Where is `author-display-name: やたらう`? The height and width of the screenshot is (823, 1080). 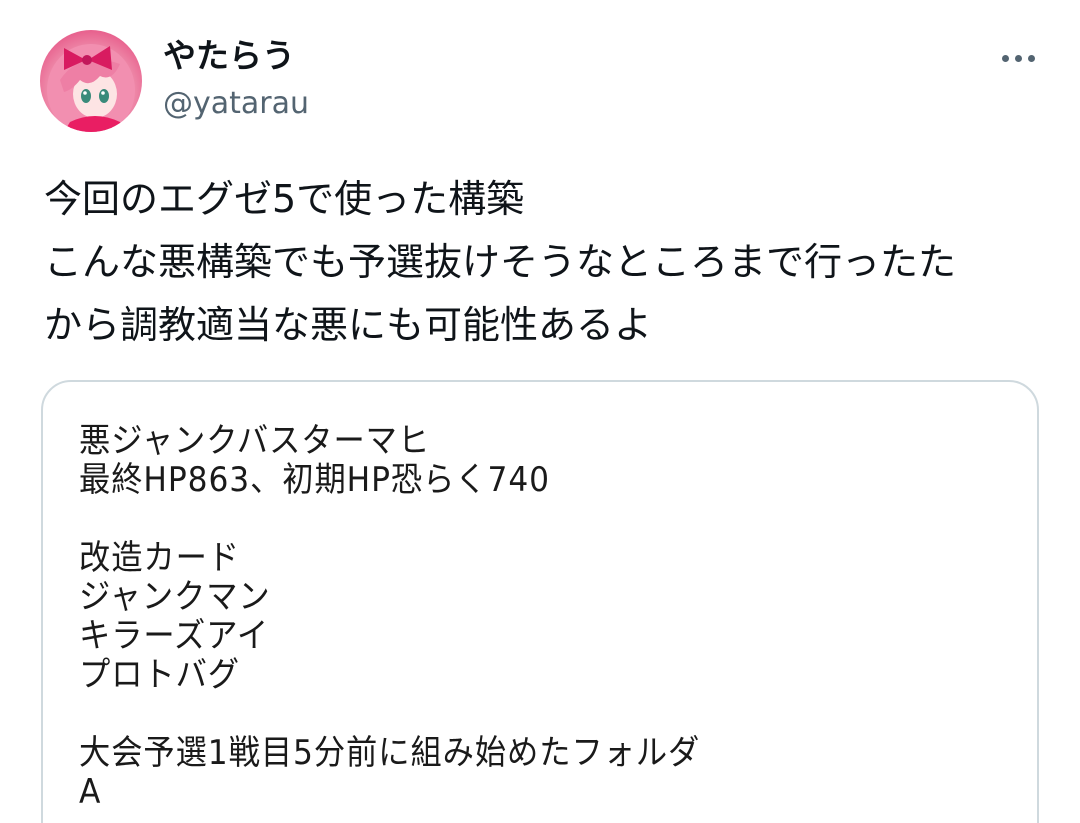 author-display-name: やたらう is located at coordinates (229, 56).